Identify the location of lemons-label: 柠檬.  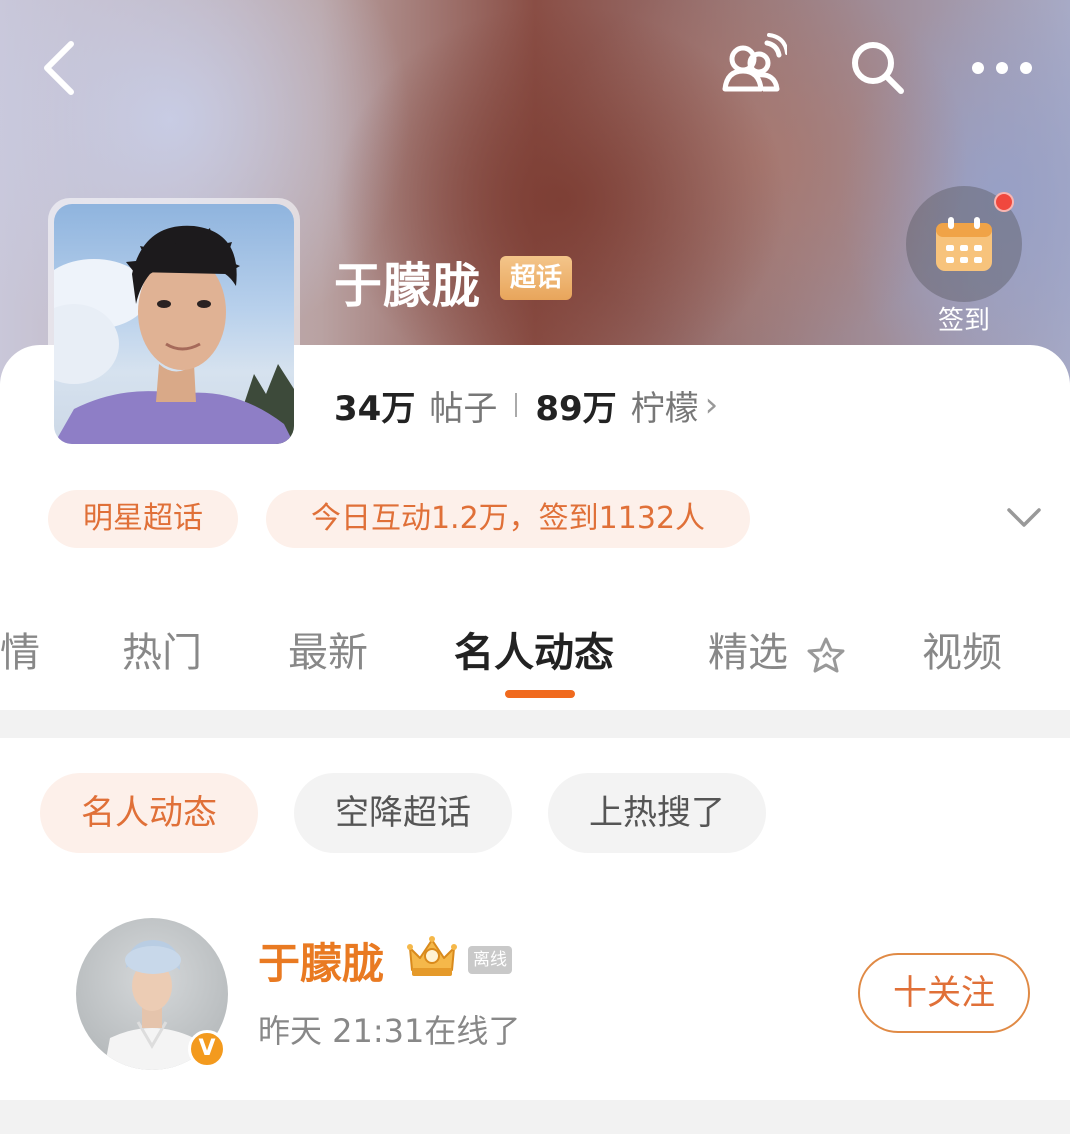
(664, 408).